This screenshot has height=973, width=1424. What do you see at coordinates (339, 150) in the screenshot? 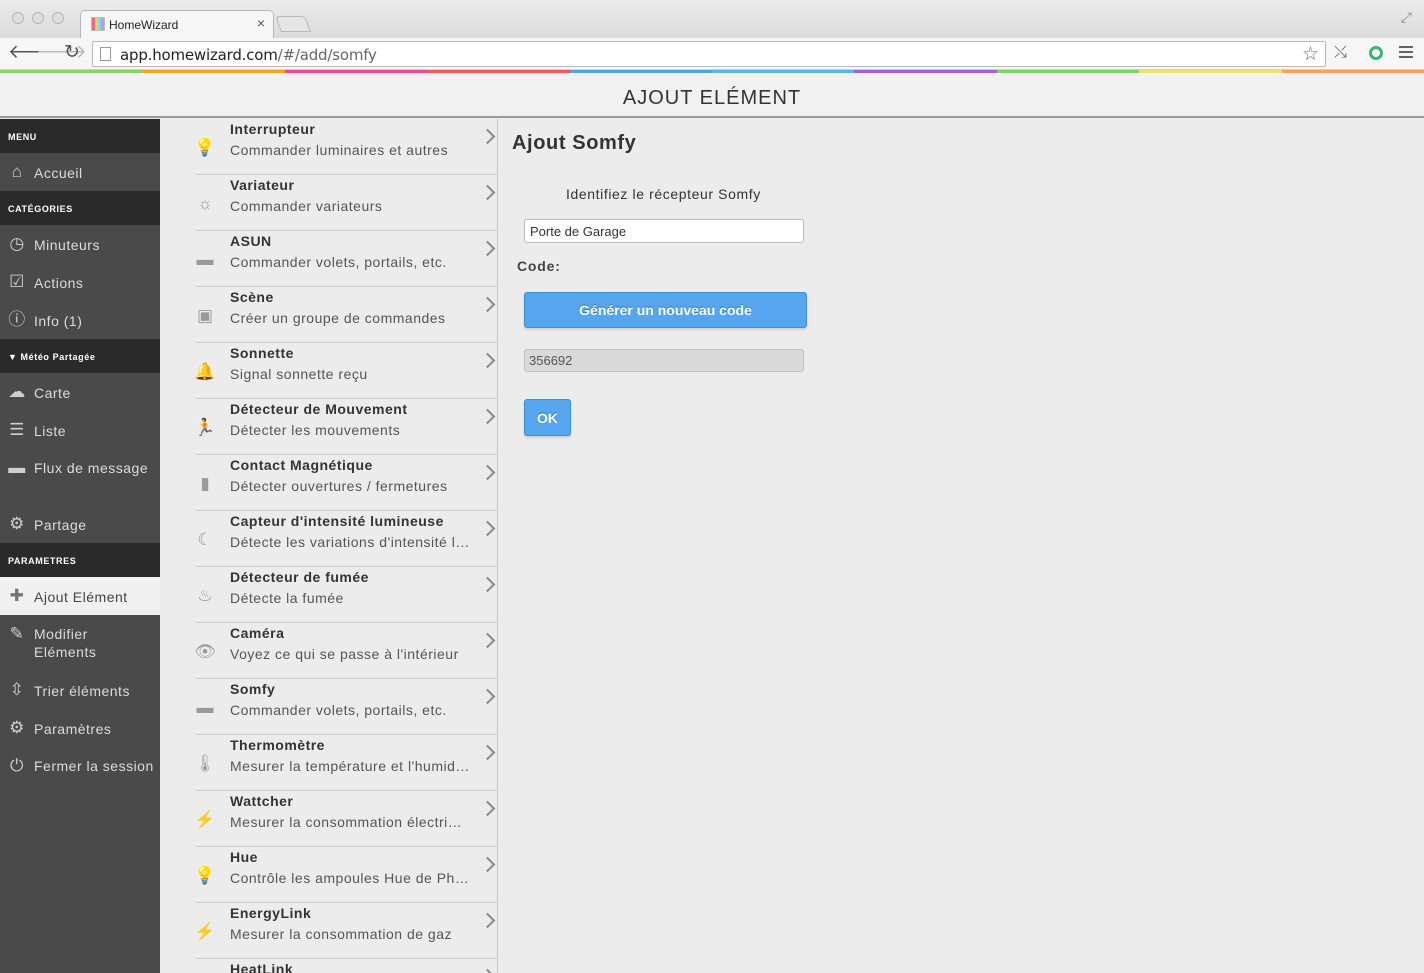
I see `device-subtitle: Commander luminaires et autres` at bounding box center [339, 150].